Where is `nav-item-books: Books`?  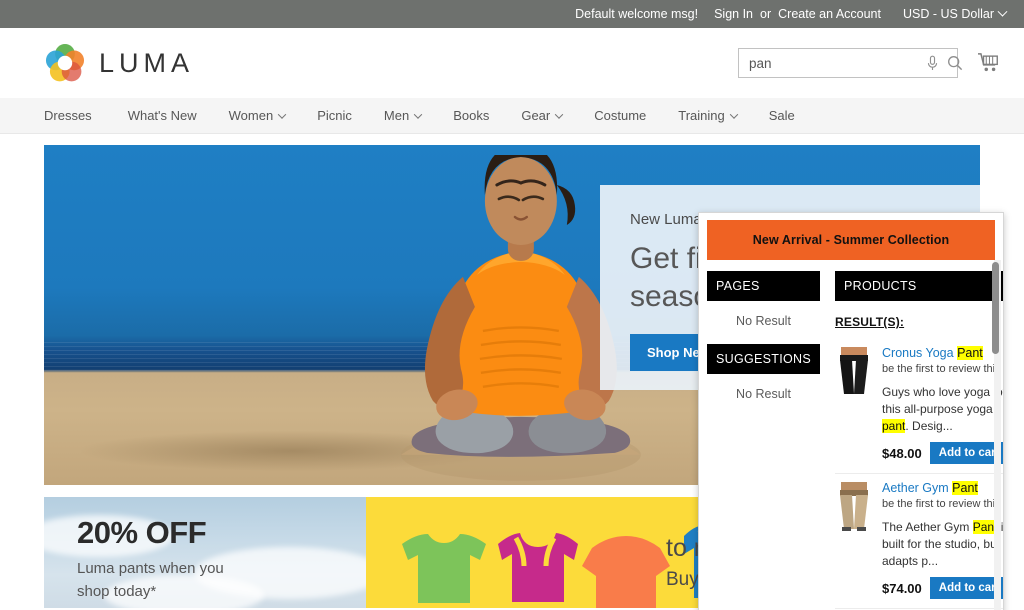 nav-item-books: Books is located at coordinates (471, 115).